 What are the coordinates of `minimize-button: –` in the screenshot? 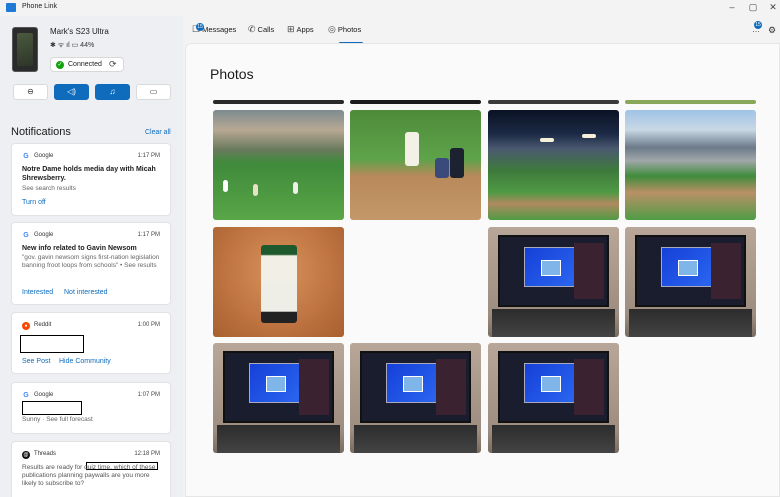 It's located at (732, 7).